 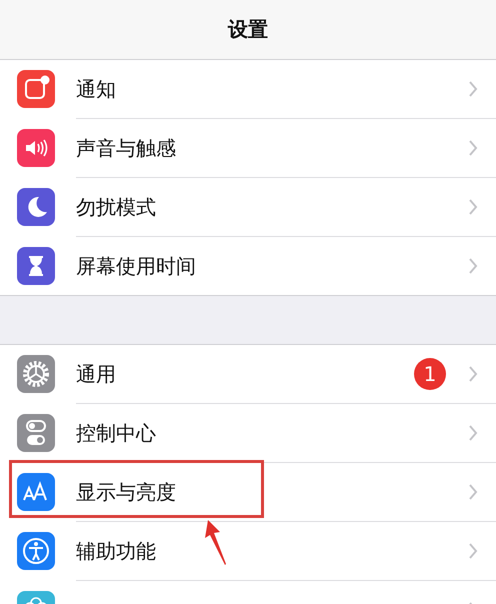 I want to click on row-label: 辅助功能, so click(x=116, y=551).